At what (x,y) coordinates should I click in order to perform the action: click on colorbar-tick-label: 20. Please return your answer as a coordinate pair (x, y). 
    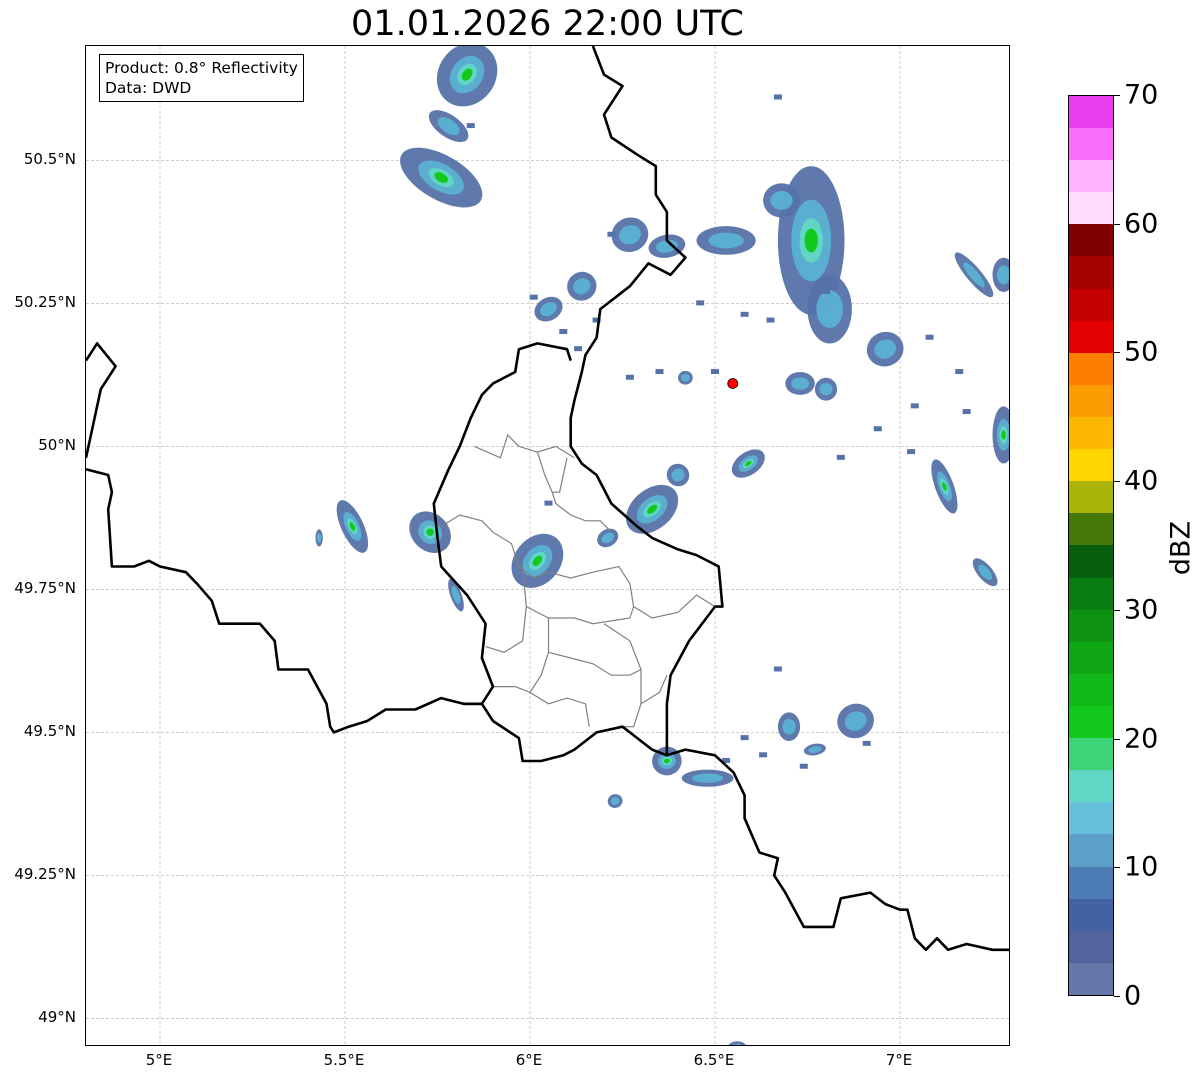
    Looking at the image, I should click on (1141, 739).